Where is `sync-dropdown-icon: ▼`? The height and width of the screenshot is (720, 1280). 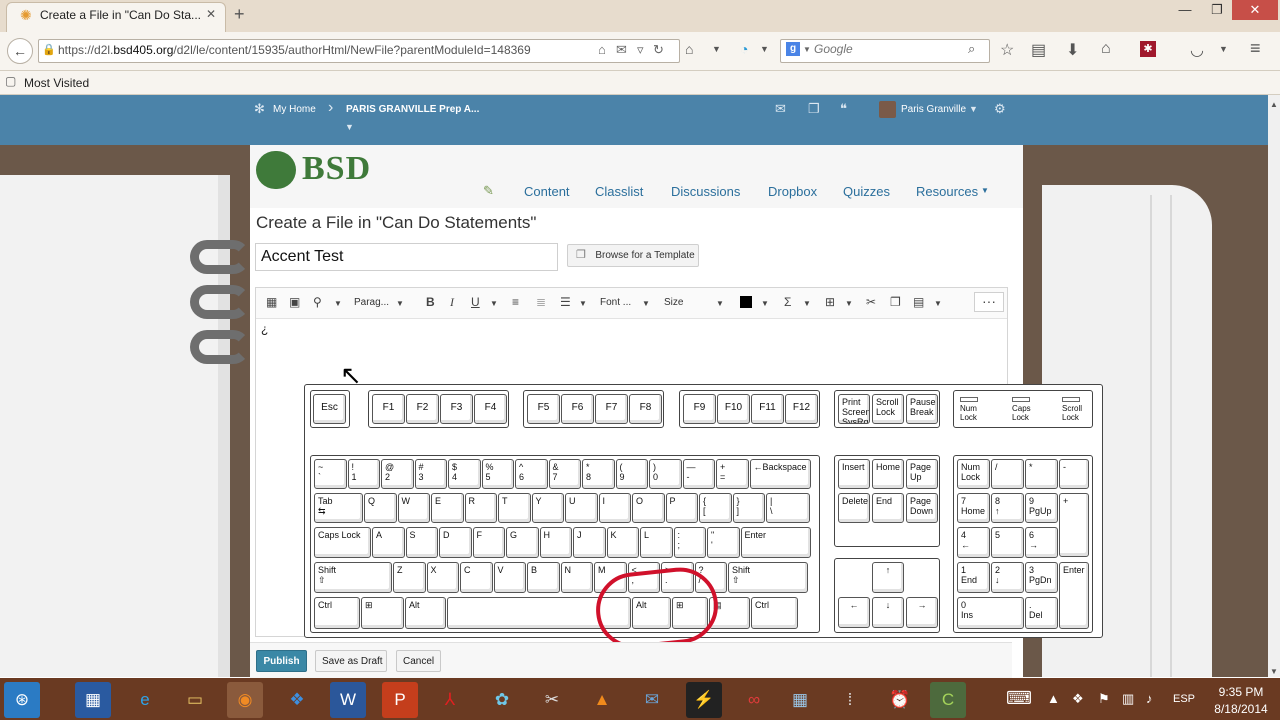 sync-dropdown-icon: ▼ is located at coordinates (764, 49).